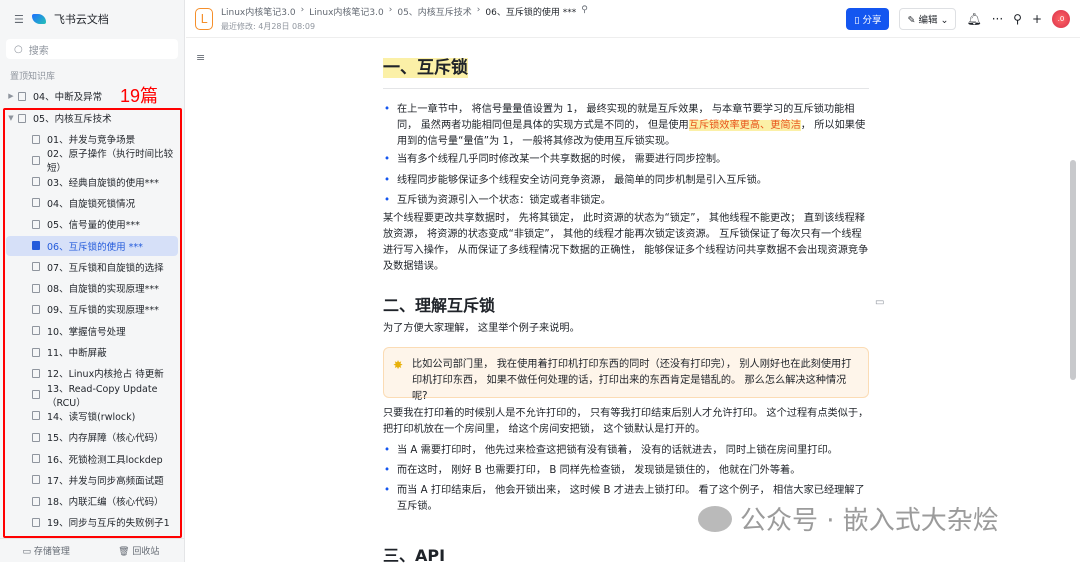  Describe the element at coordinates (1037, 19) in the screenshot. I see `plus-icon: +` at that location.